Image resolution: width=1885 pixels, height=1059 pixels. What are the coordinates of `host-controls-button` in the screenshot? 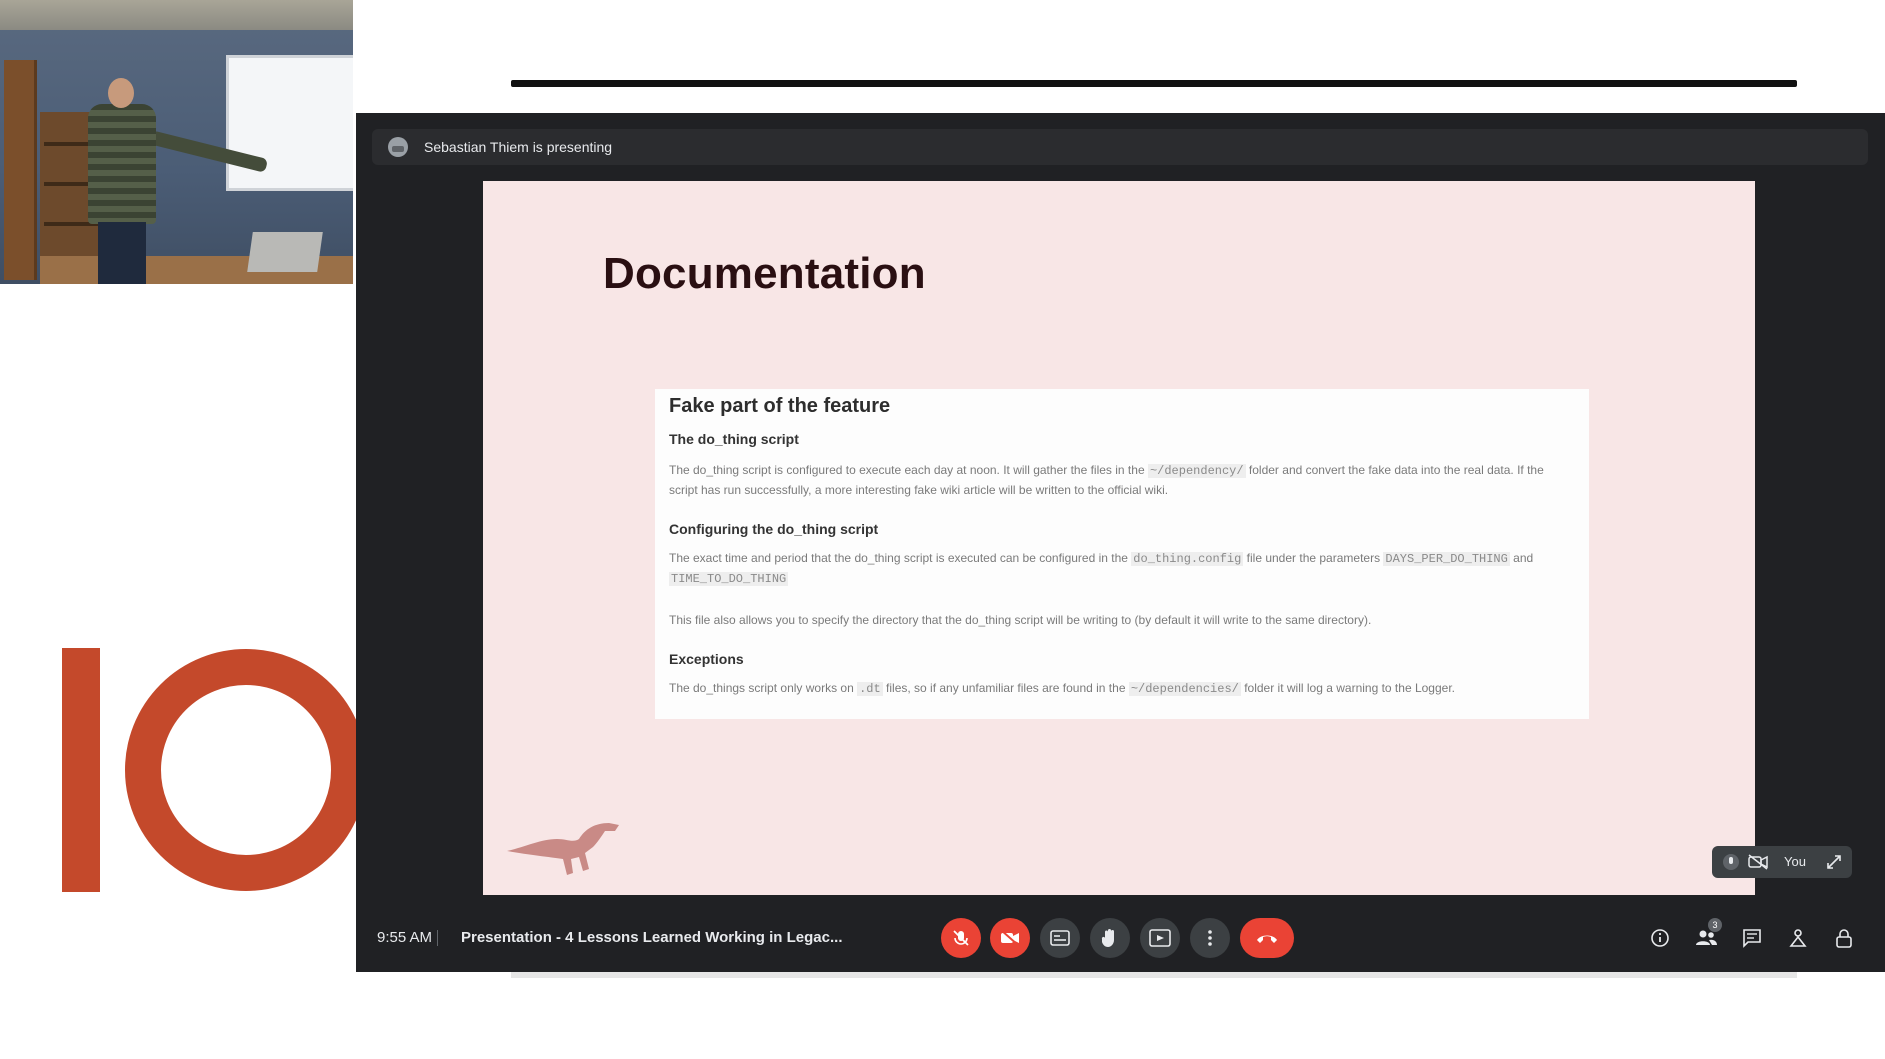 It's located at (1844, 938).